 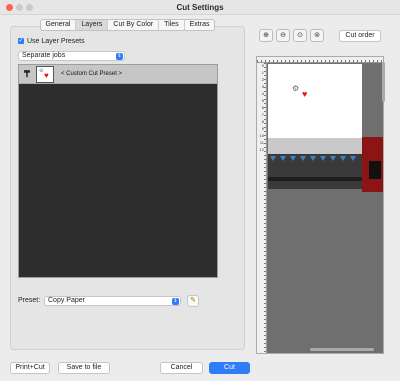 I want to click on cutter-tool-icon: ₸, so click(x=27, y=74).